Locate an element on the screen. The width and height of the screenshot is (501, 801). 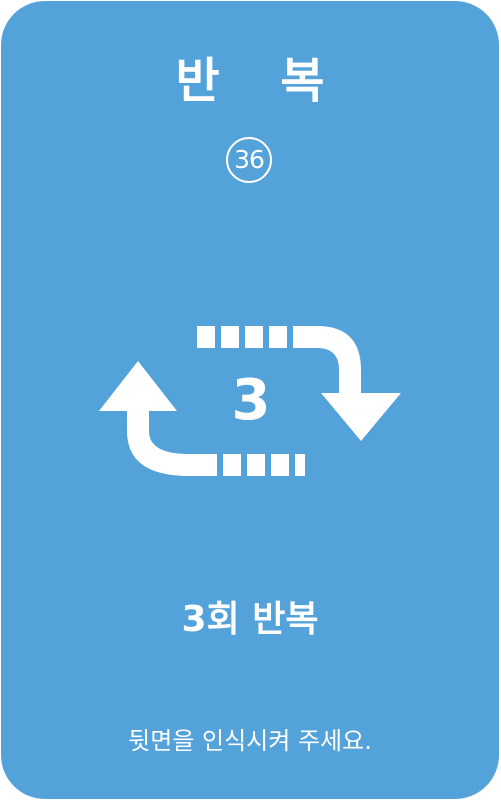
repeat-caption: 3회 반복 is located at coordinates (250, 619).